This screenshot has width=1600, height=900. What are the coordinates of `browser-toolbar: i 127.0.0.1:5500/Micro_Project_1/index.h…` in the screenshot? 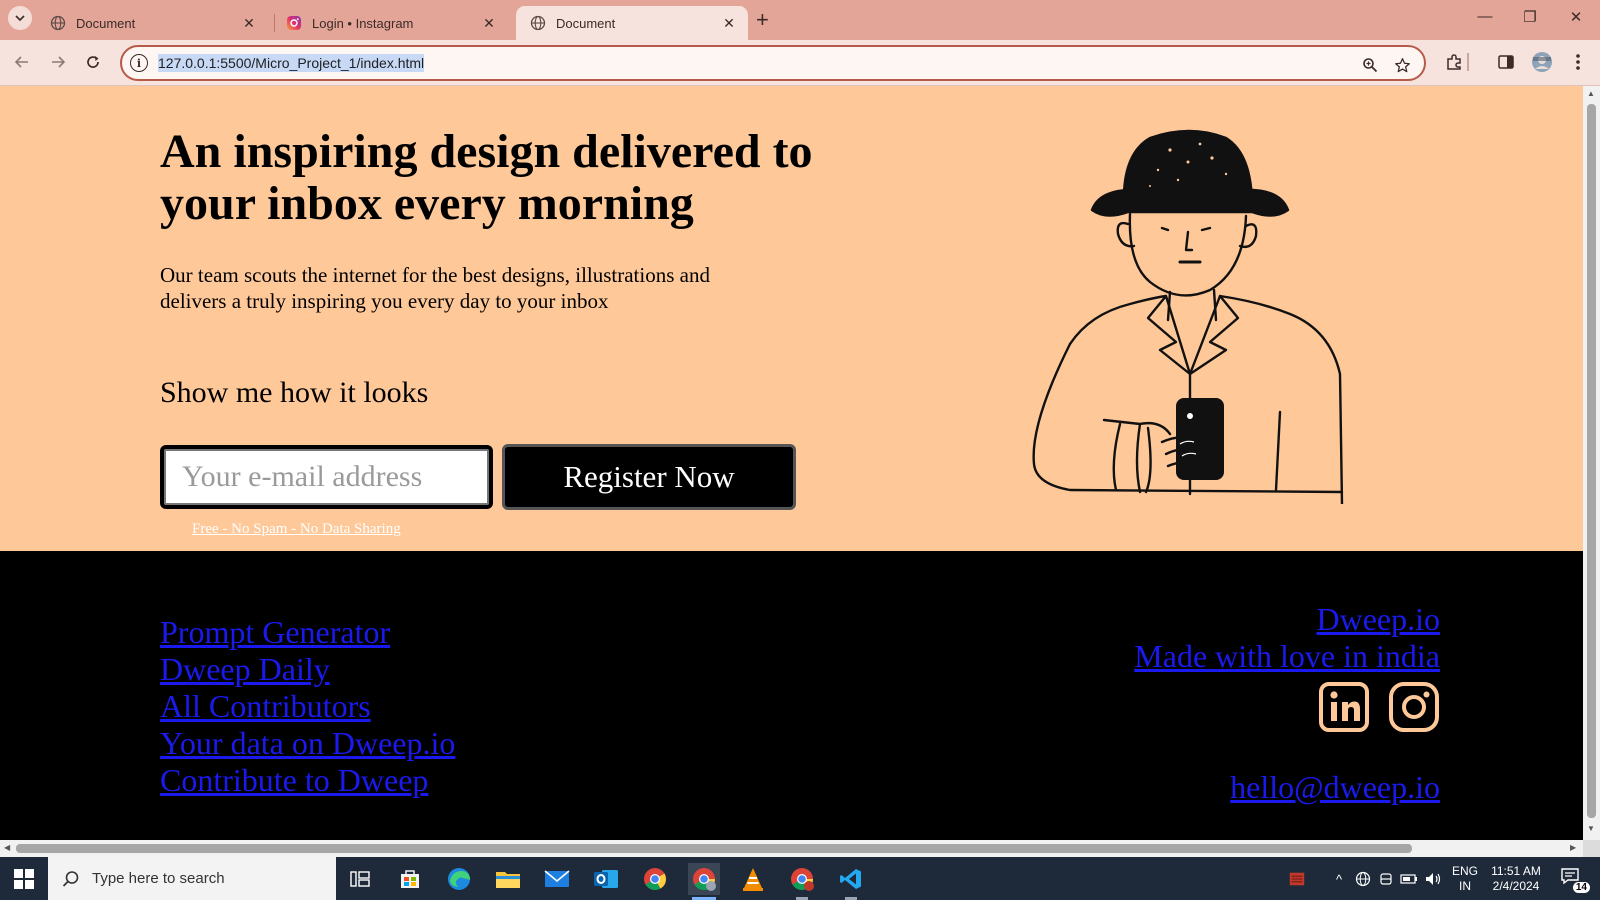 It's located at (800, 63).